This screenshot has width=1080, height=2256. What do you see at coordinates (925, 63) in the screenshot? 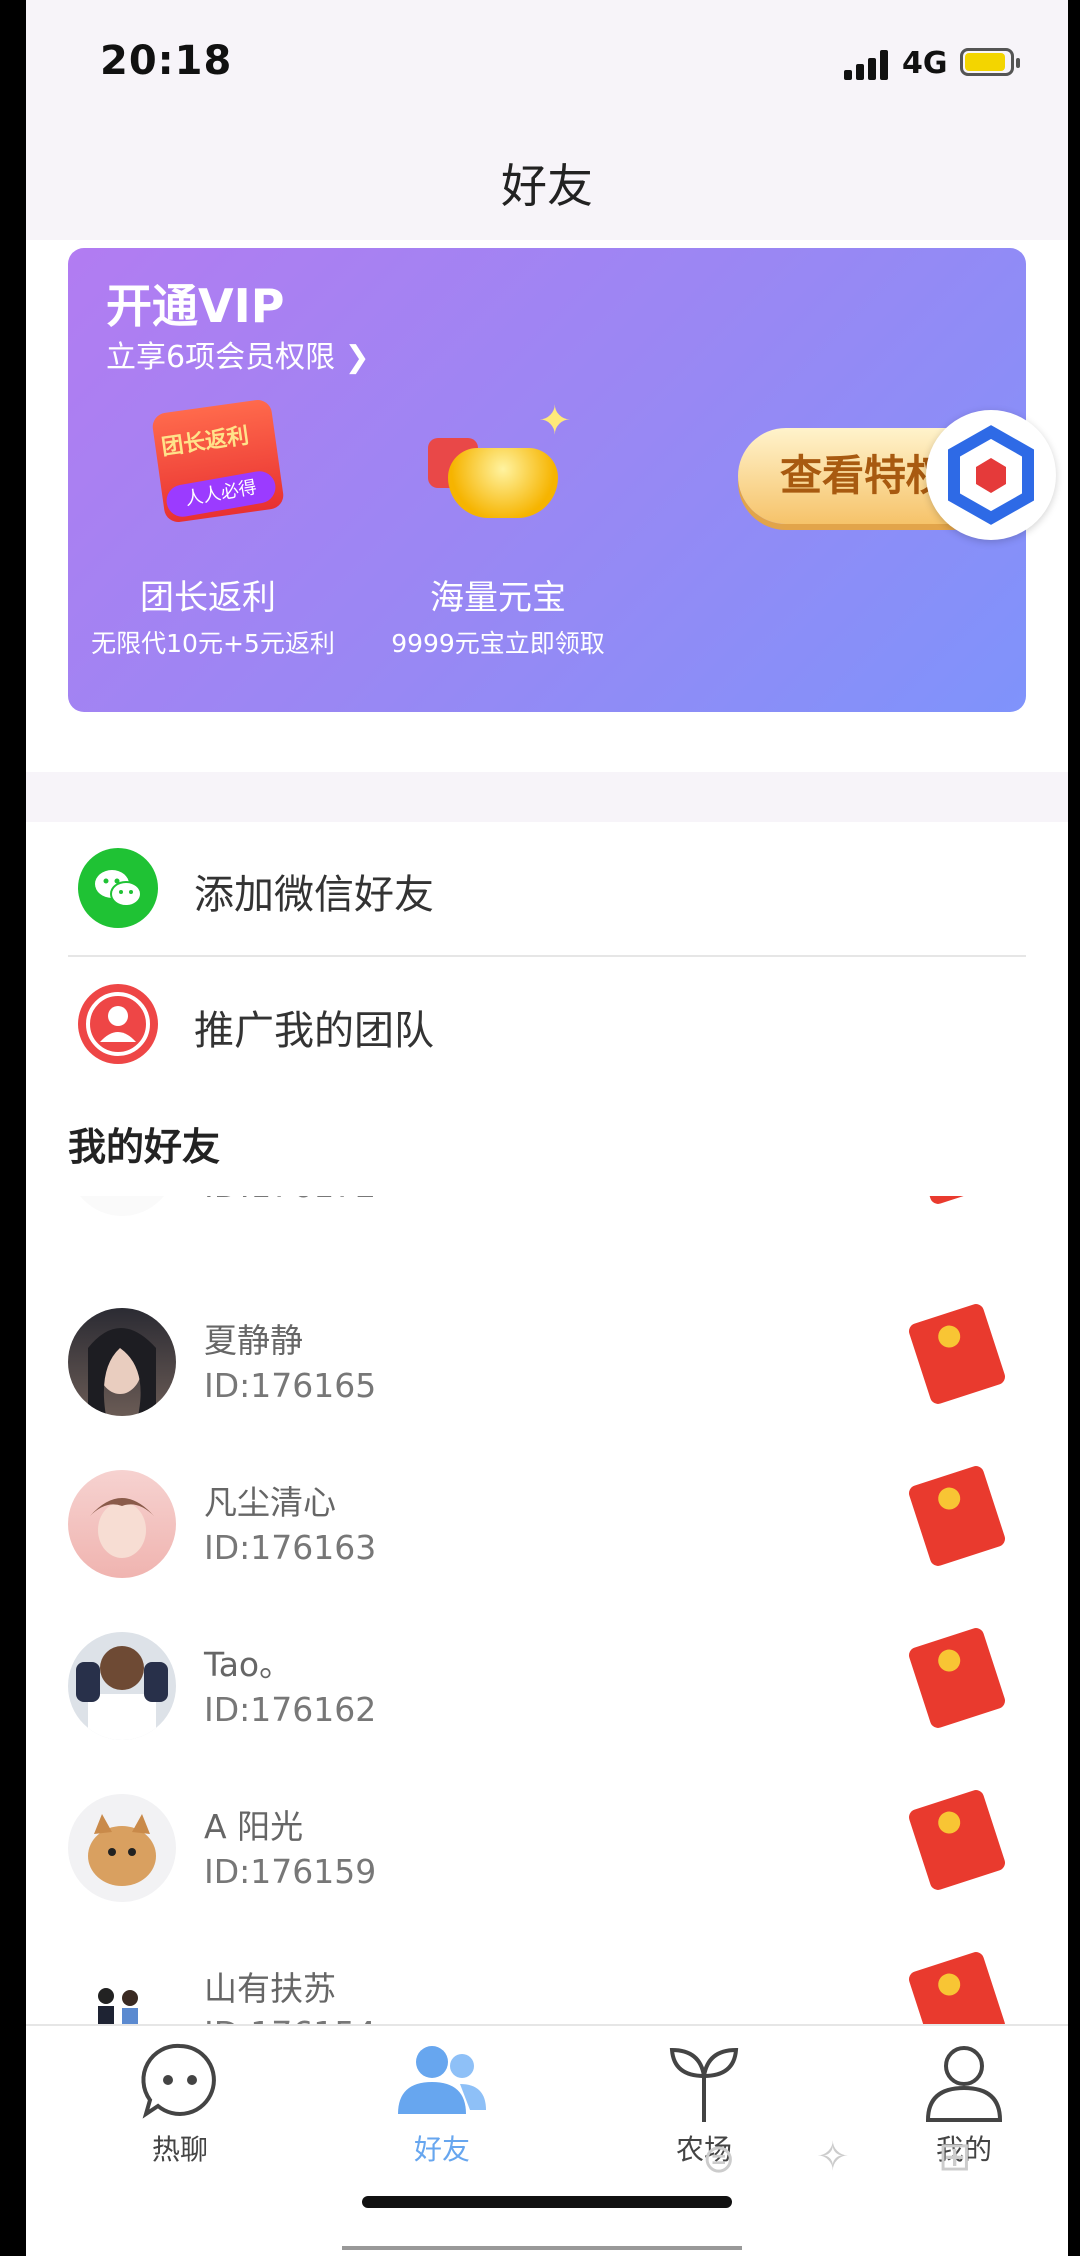
I see `network-type: 4G` at bounding box center [925, 63].